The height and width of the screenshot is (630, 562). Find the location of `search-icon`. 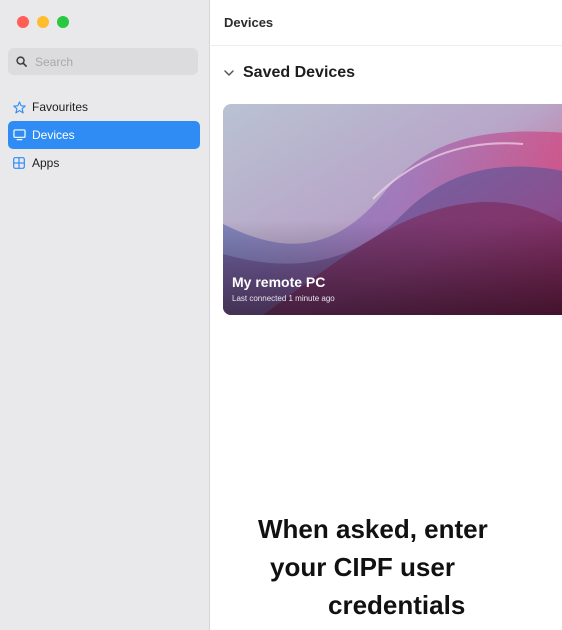

search-icon is located at coordinates (21, 61).